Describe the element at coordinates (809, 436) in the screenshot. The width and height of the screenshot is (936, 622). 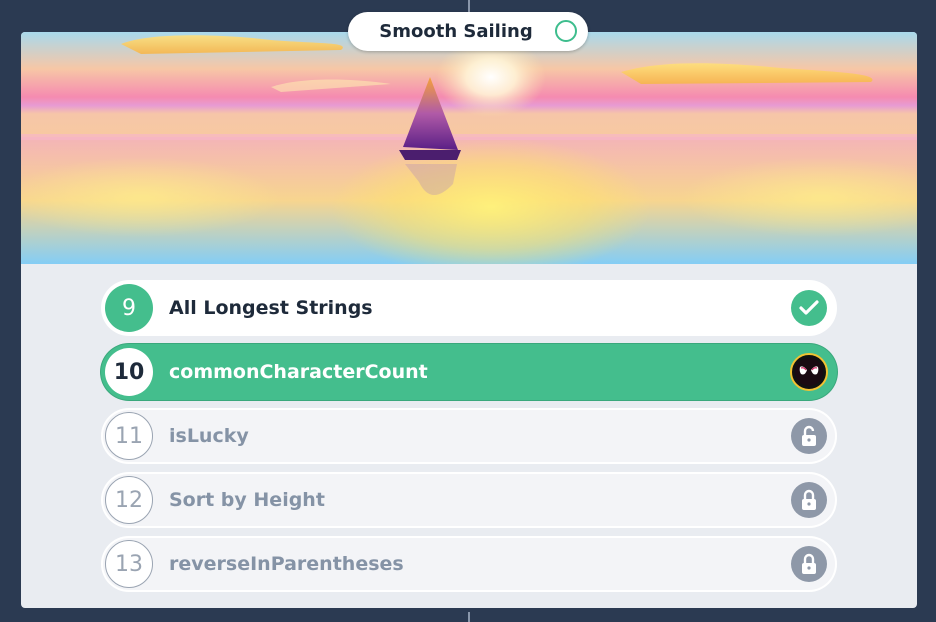
I see `unlock-icon` at that location.